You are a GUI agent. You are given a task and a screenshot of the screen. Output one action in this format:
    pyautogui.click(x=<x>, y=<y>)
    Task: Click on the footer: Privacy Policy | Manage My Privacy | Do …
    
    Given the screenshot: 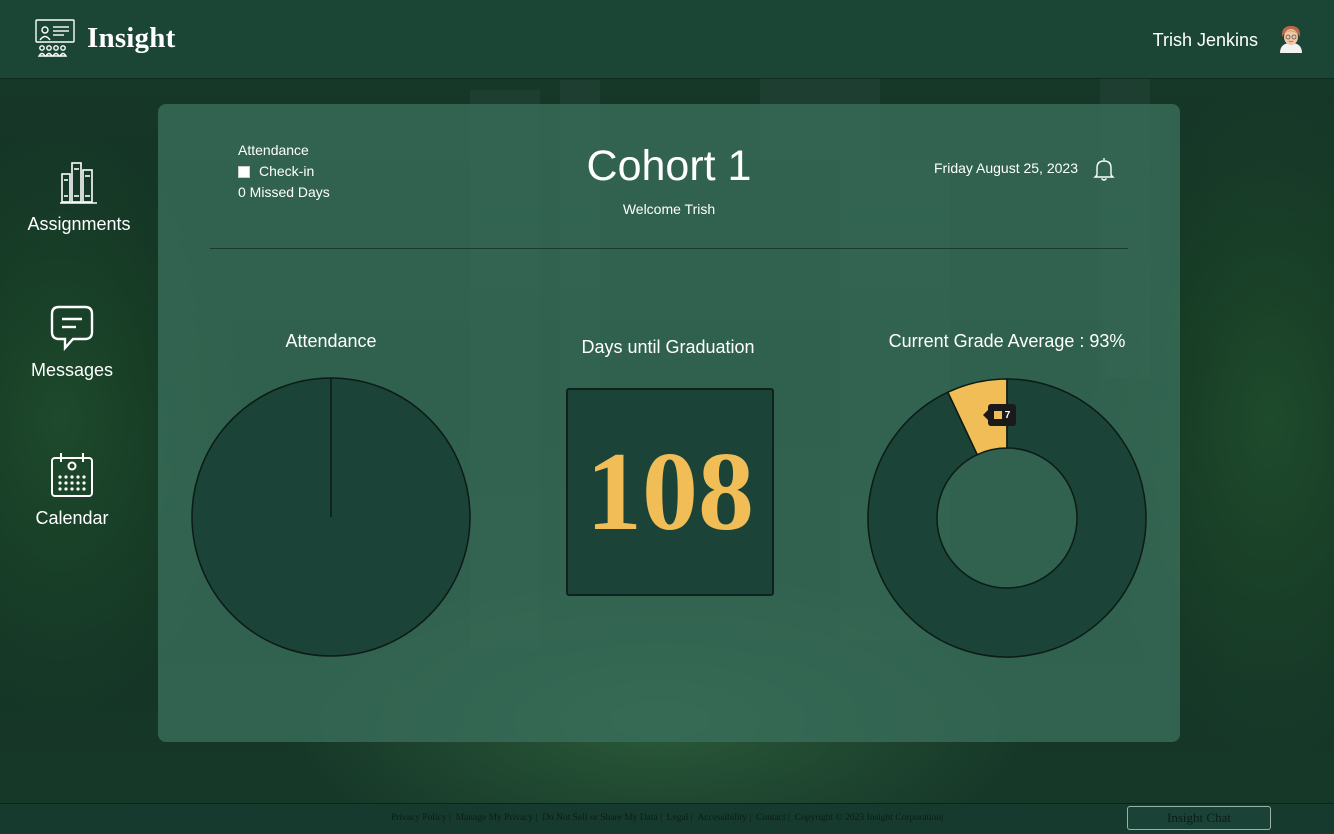 What is the action you would take?
    pyautogui.click(x=667, y=818)
    